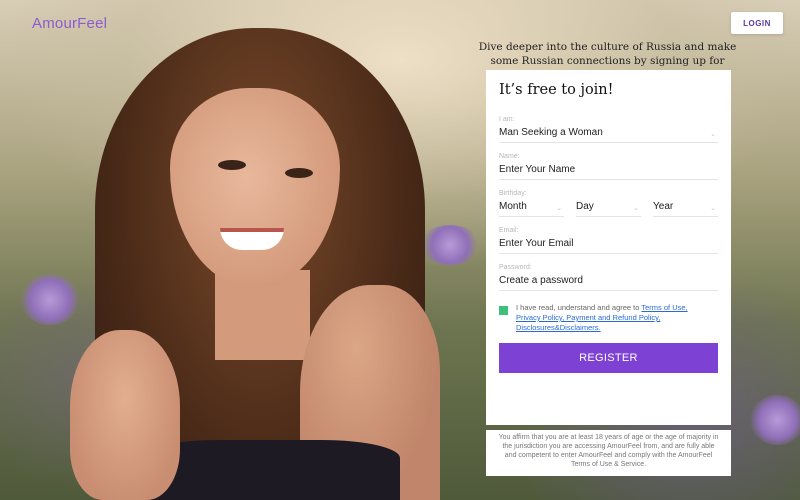  I want to click on password-field: Password: Create a password, so click(608, 277).